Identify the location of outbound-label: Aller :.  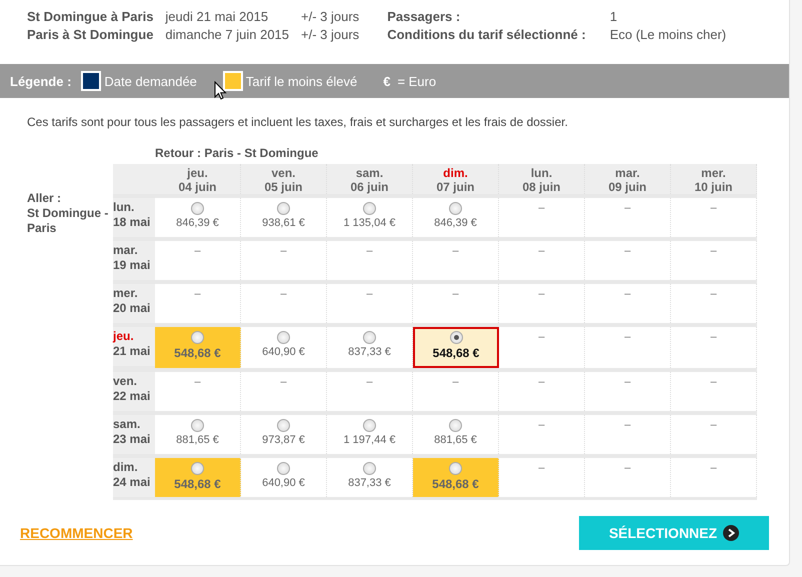
(44, 198).